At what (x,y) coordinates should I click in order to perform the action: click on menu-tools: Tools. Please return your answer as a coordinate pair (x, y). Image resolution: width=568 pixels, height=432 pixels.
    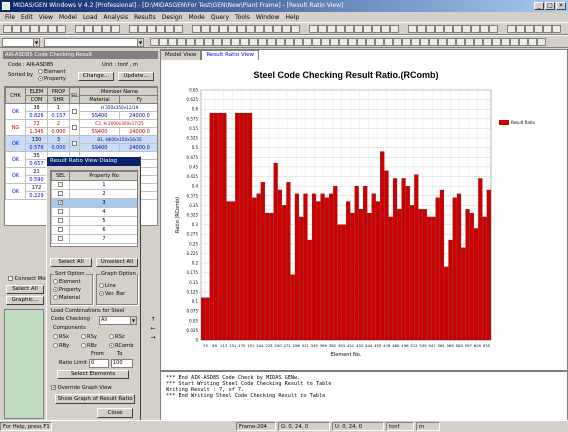
    Looking at the image, I should click on (242, 17).